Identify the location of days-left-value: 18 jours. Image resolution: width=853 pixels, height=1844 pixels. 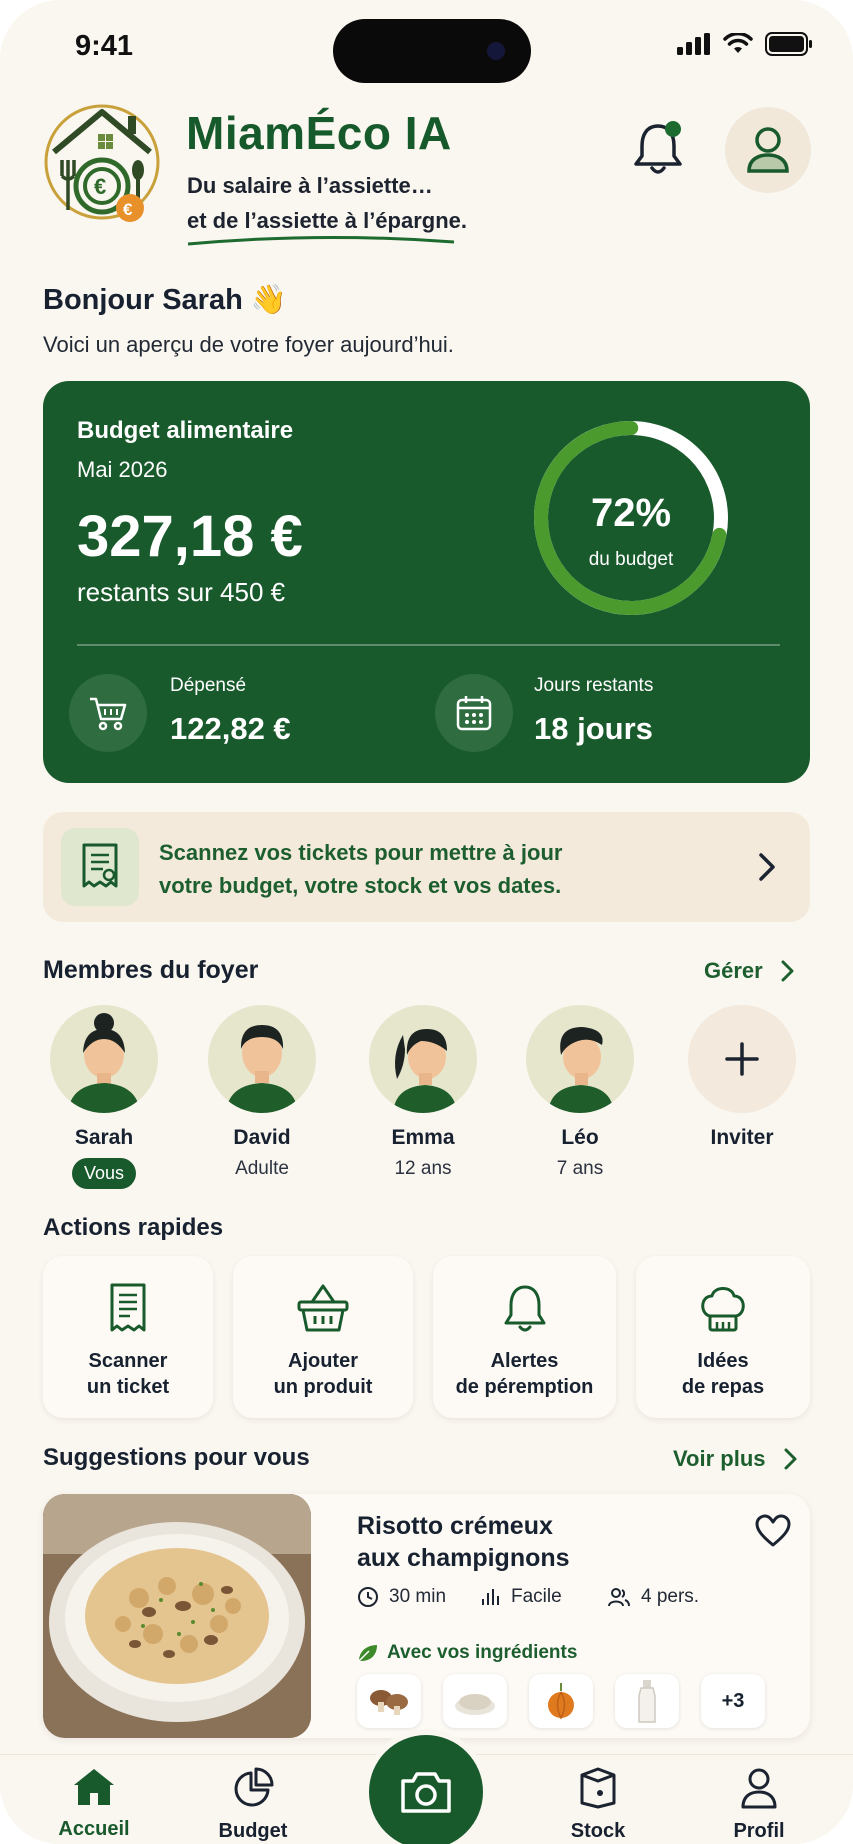
(593, 728).